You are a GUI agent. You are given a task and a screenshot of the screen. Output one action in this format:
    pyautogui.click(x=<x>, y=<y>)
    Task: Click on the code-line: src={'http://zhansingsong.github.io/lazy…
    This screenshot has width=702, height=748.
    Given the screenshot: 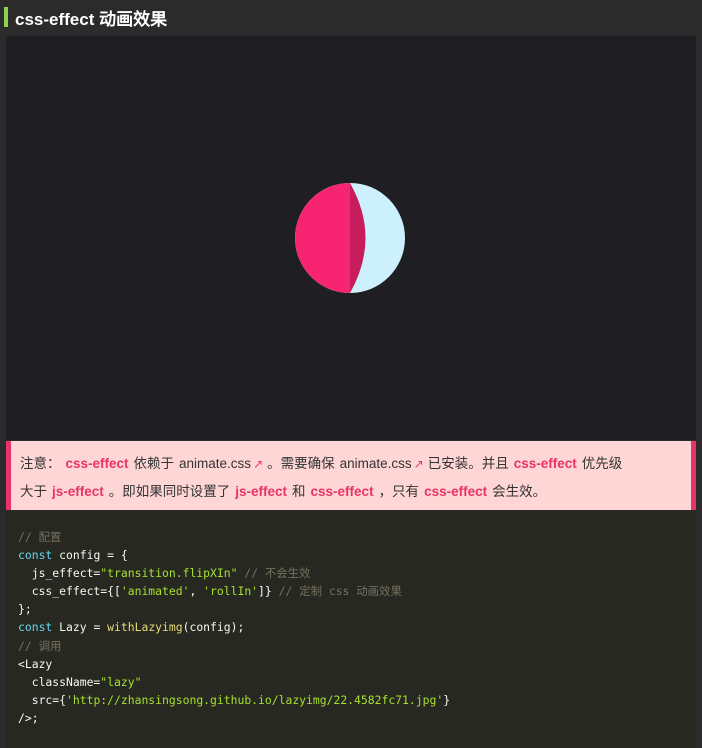 What is the action you would take?
    pyautogui.click(x=357, y=700)
    